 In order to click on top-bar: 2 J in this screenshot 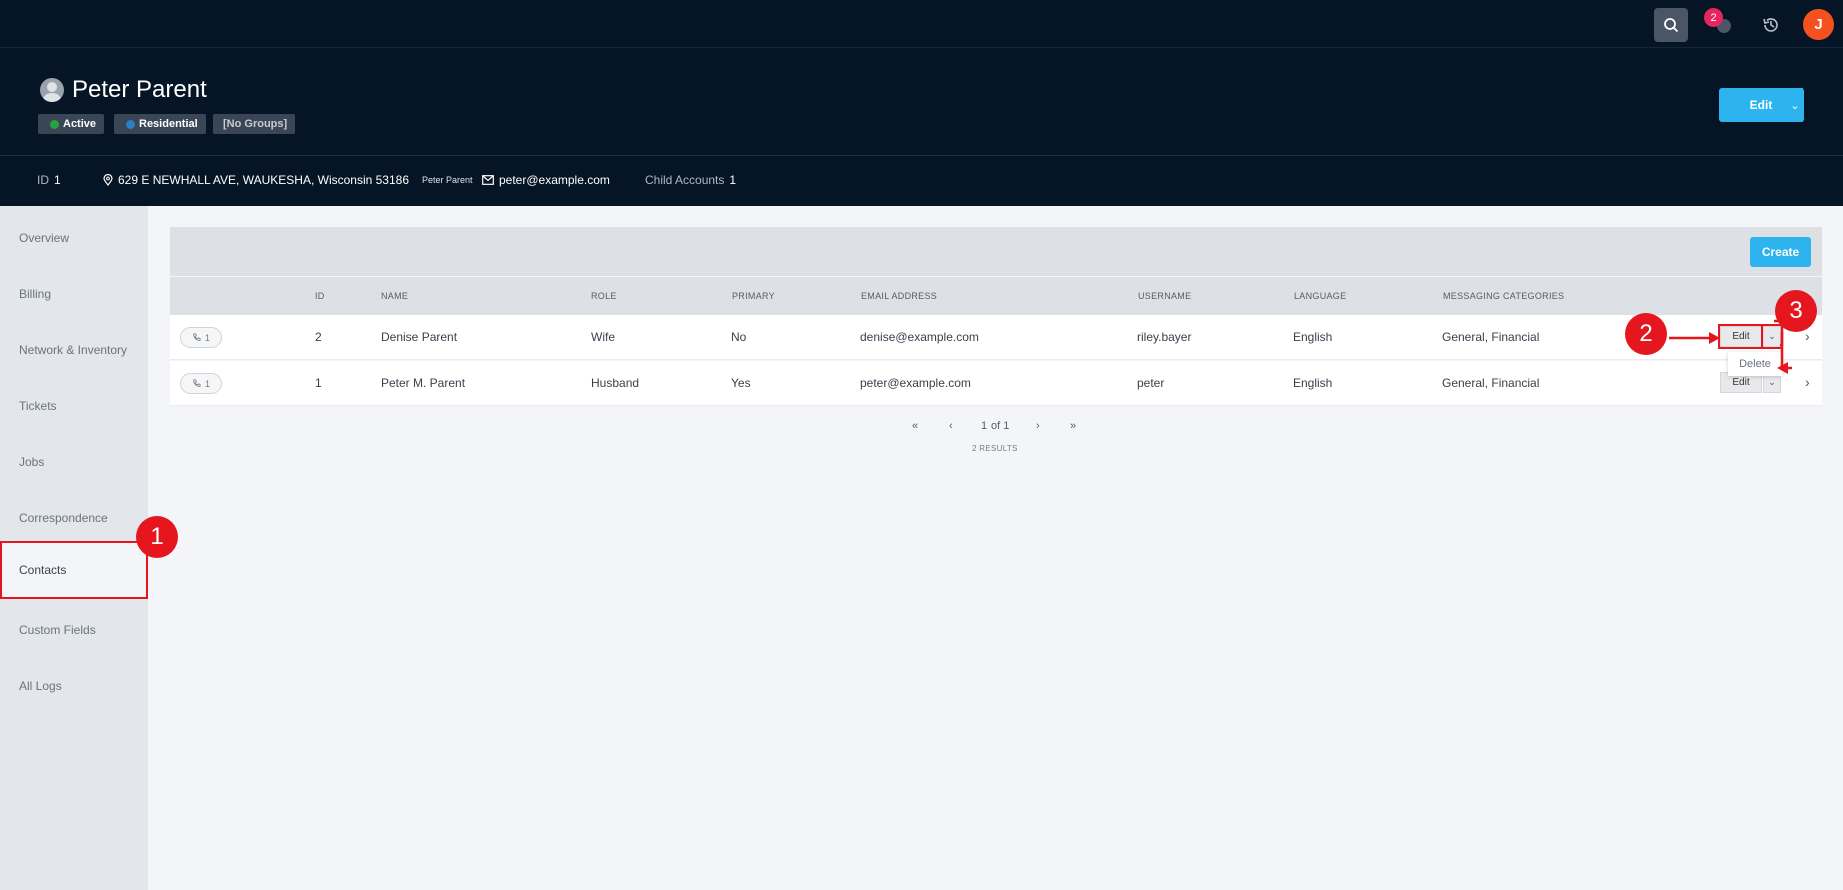, I will do `click(921, 24)`.